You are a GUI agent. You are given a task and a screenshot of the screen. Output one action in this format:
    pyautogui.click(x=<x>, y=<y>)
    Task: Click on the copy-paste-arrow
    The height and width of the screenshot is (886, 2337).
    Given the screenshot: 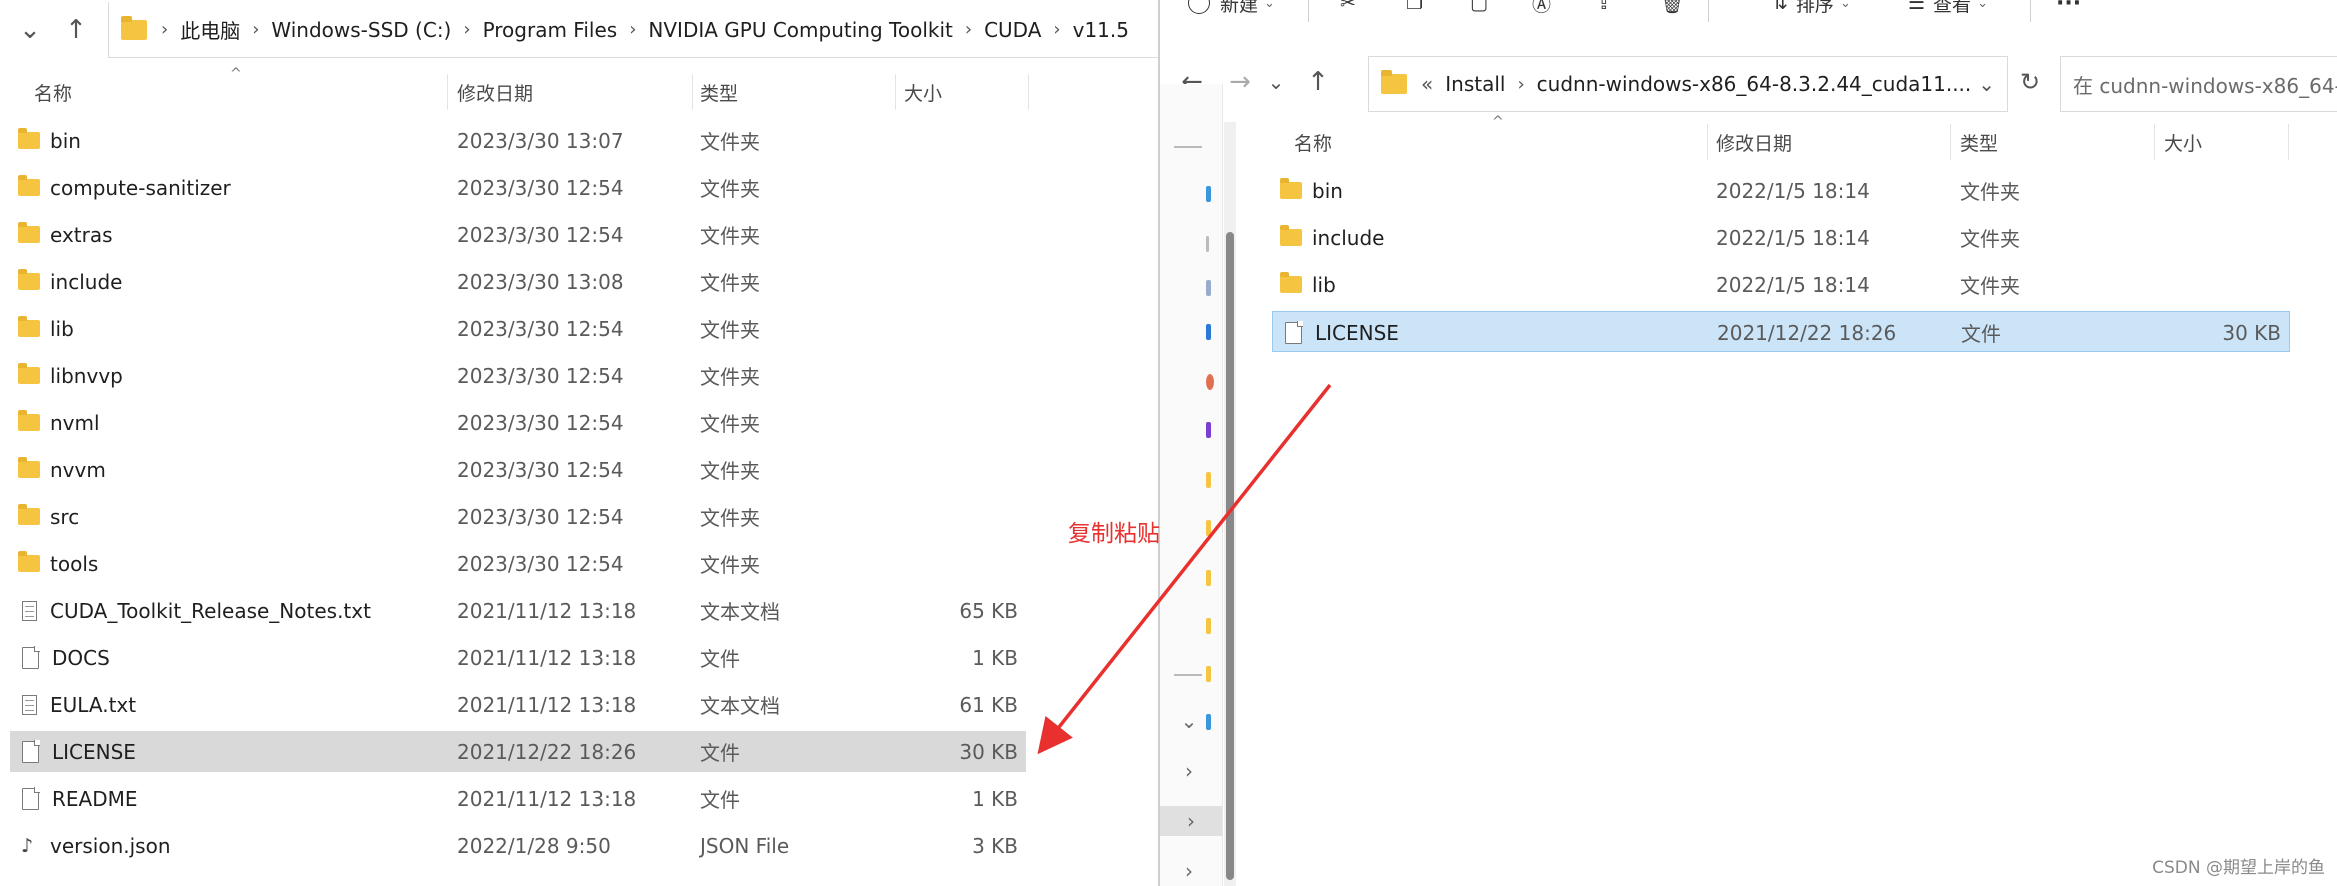 What is the action you would take?
    pyautogui.click(x=1184, y=569)
    